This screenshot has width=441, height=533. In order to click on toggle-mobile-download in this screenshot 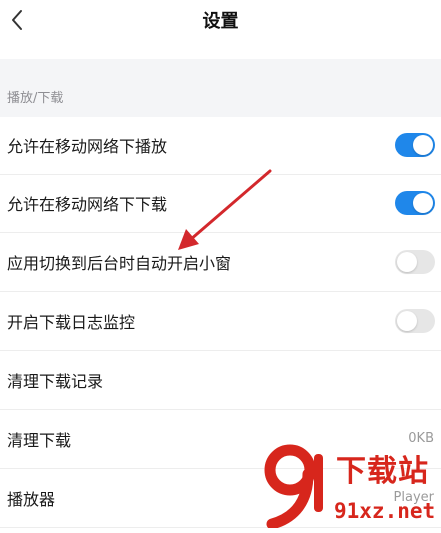, I will do `click(415, 203)`.